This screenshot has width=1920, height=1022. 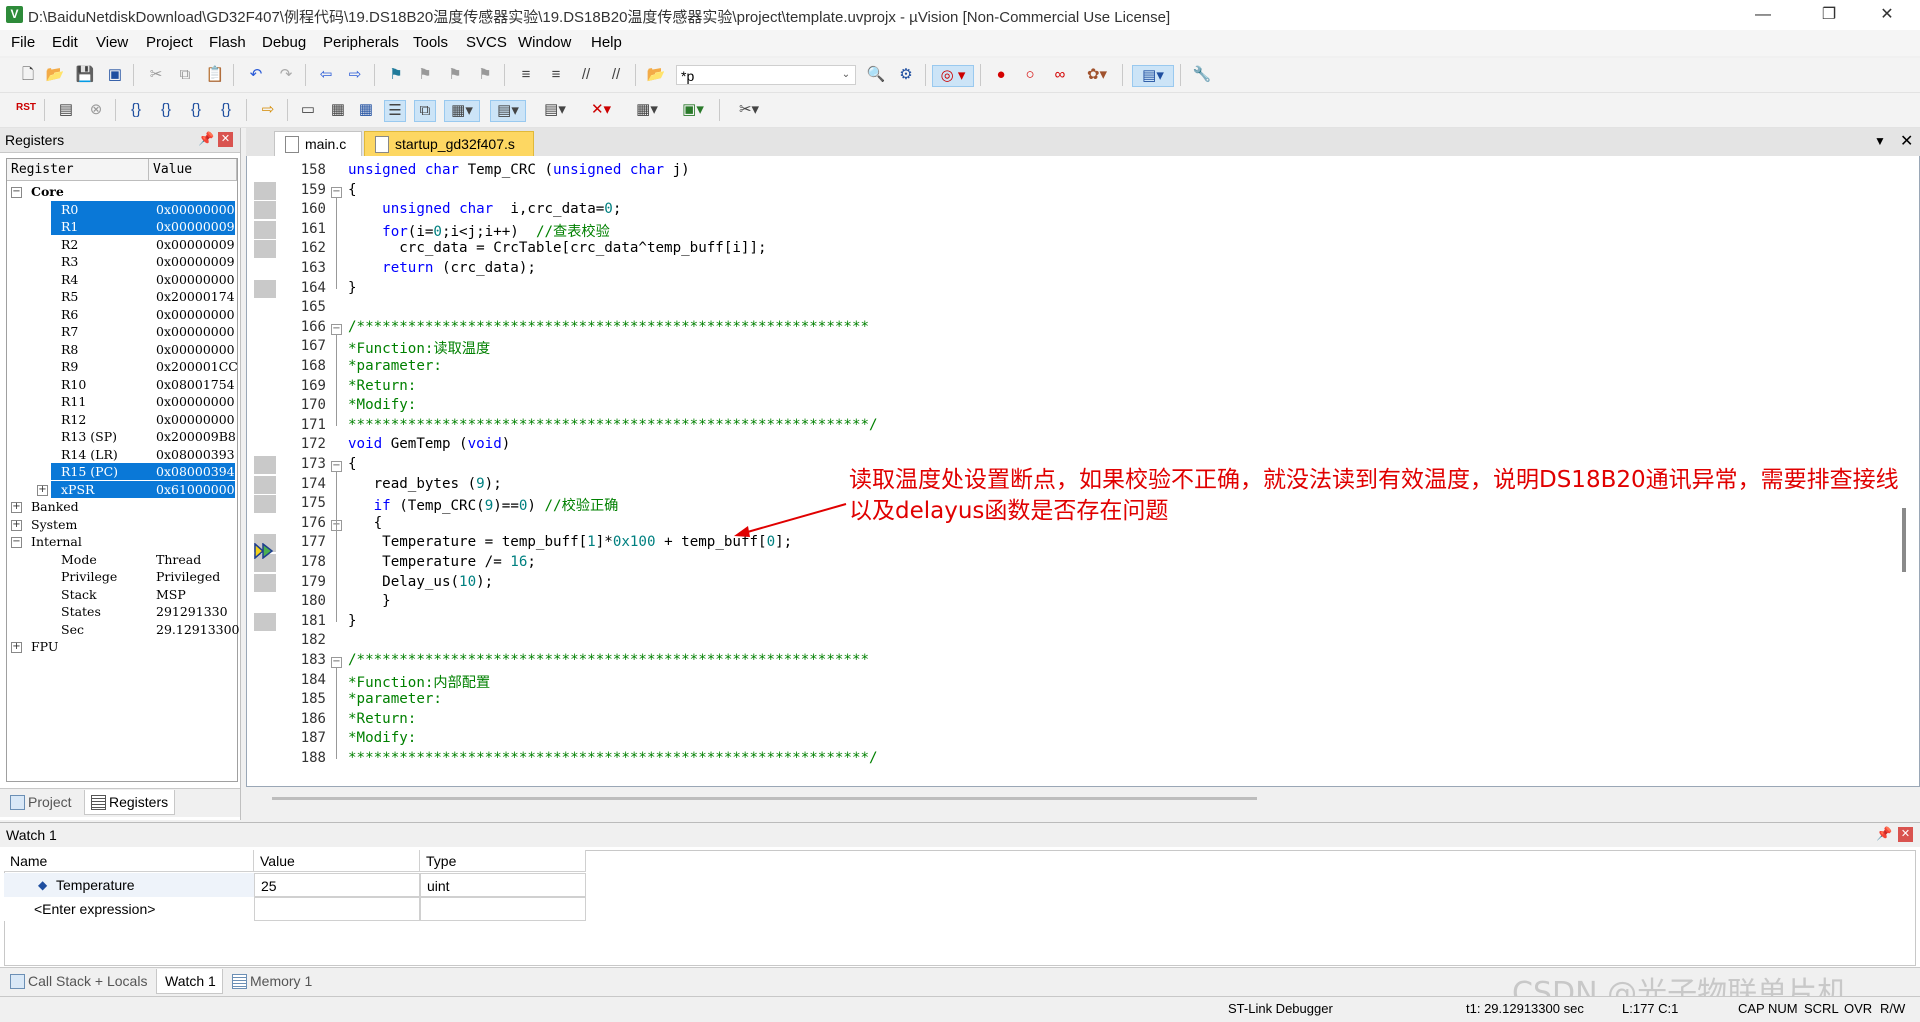 I want to click on menu-window: Window, so click(x=544, y=42).